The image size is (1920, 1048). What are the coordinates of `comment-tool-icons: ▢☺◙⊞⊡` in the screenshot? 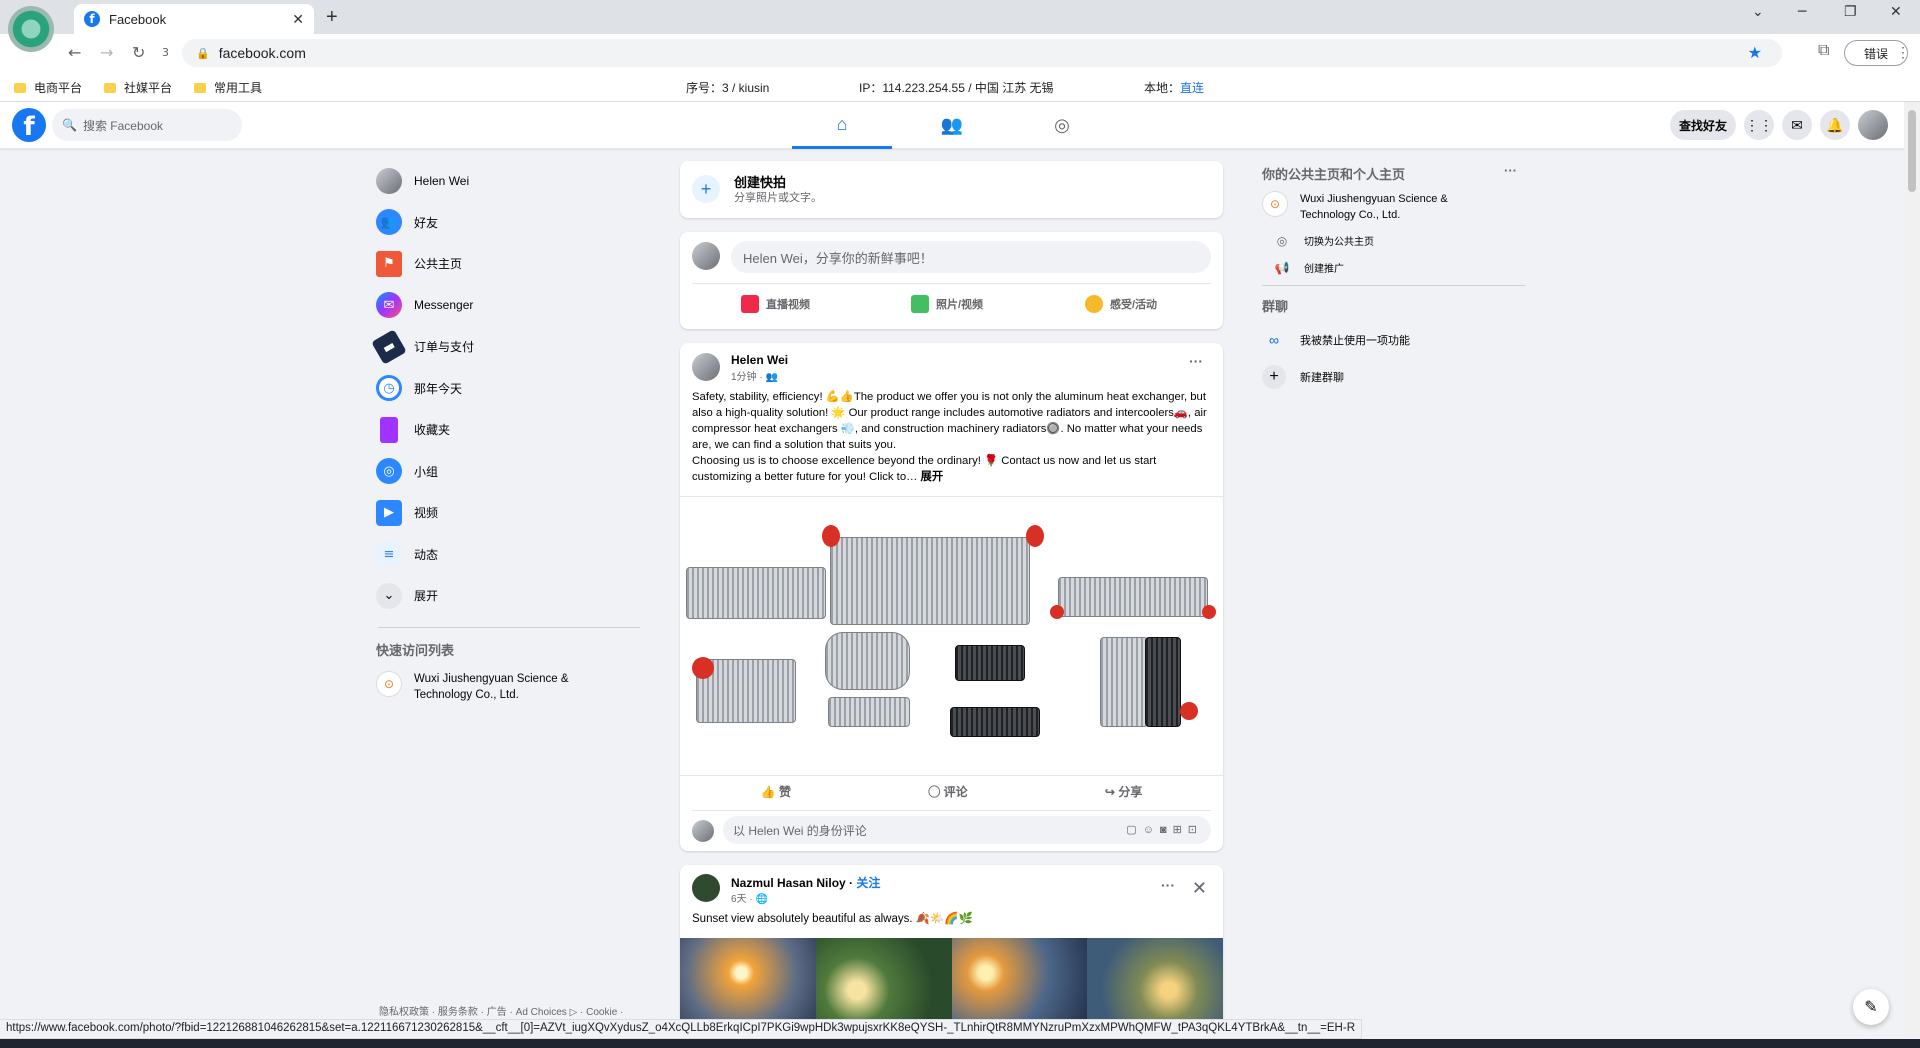 It's located at (1164, 829).